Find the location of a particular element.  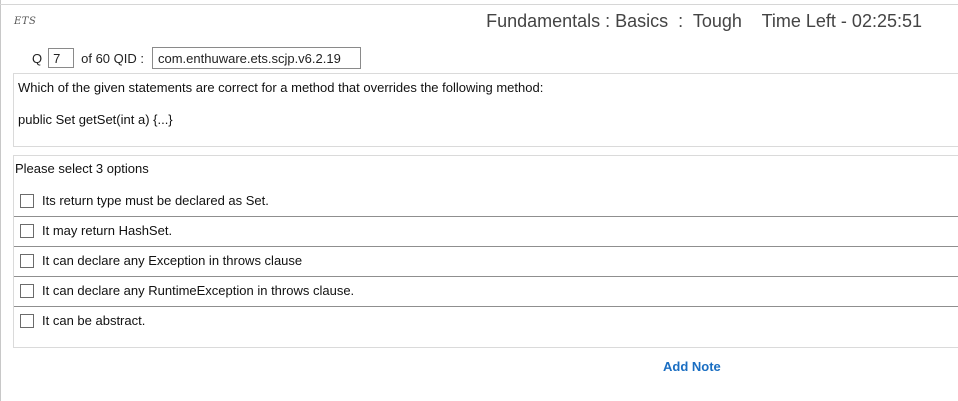

question-bar: Q of 60 QID : is located at coordinates (196, 58).